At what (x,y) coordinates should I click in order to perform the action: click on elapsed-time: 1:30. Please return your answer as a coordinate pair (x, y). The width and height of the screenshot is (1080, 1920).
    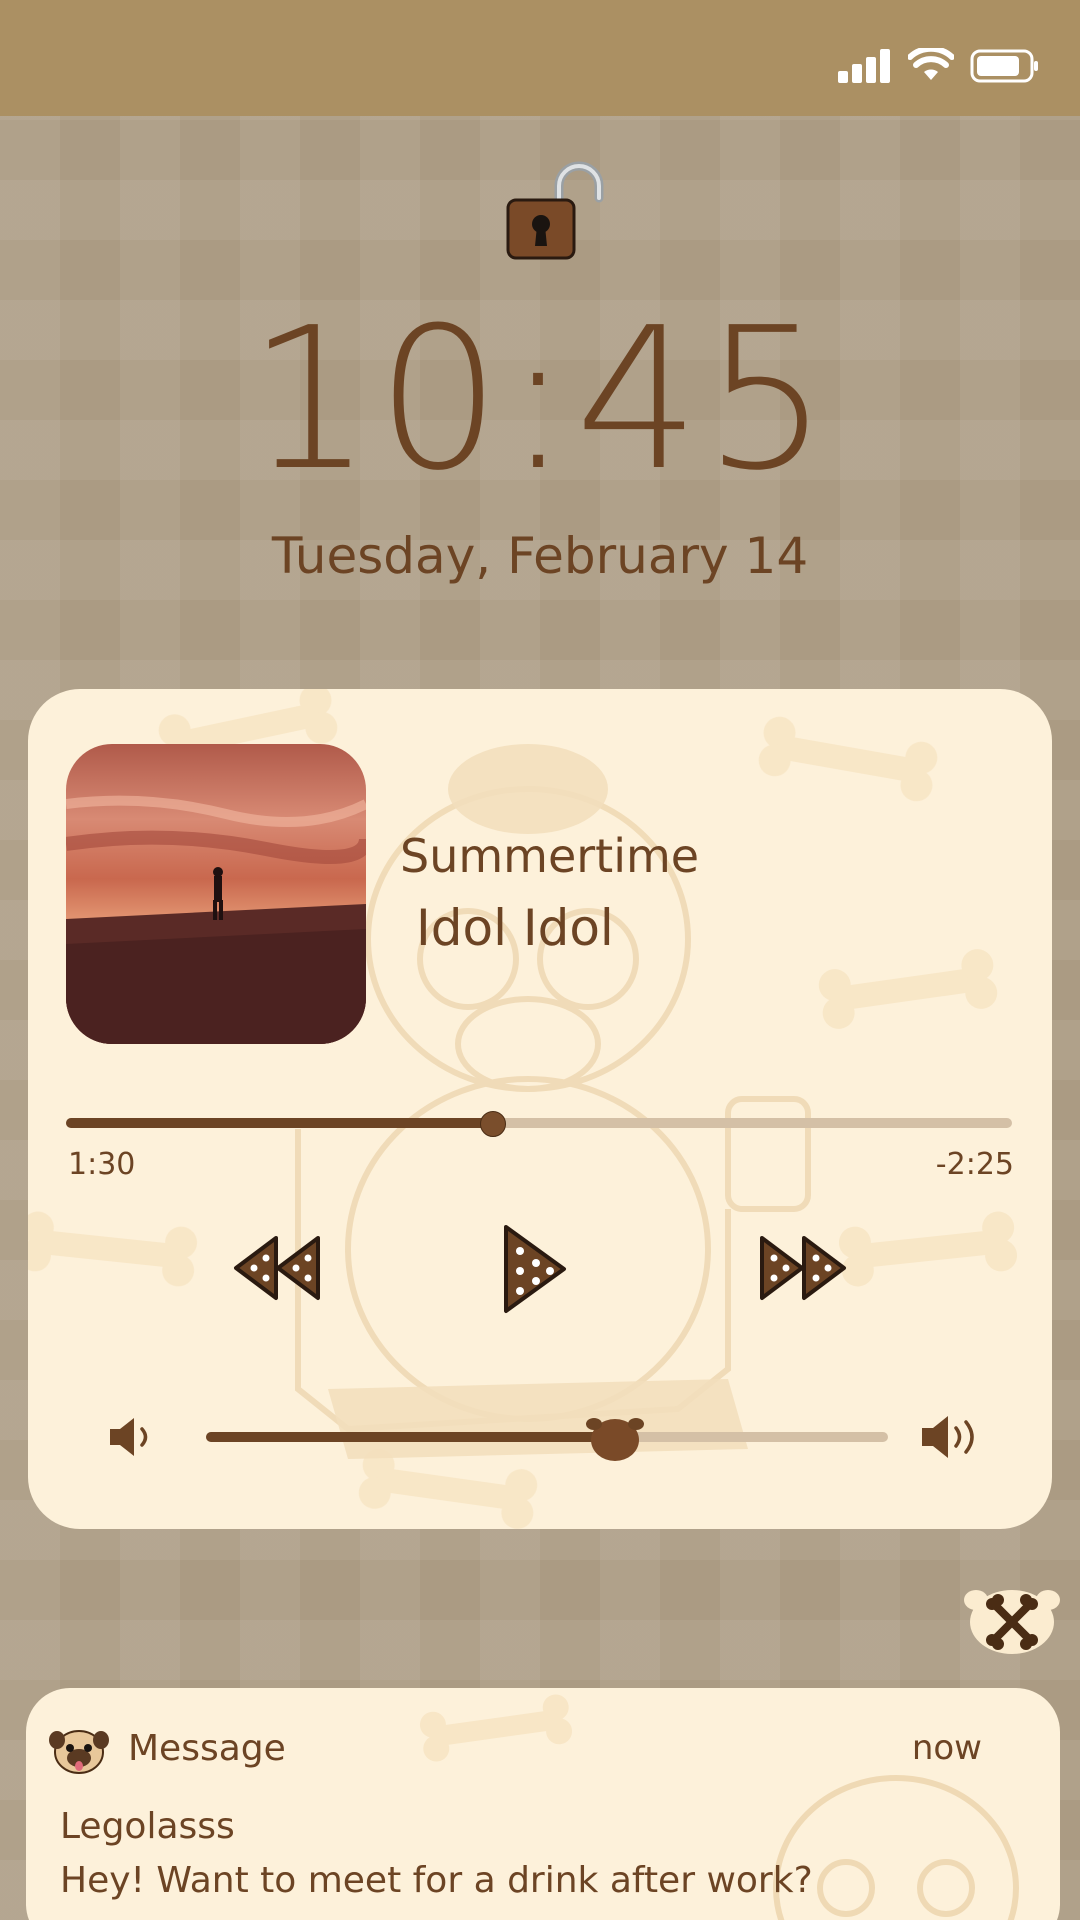
    Looking at the image, I should click on (102, 1164).